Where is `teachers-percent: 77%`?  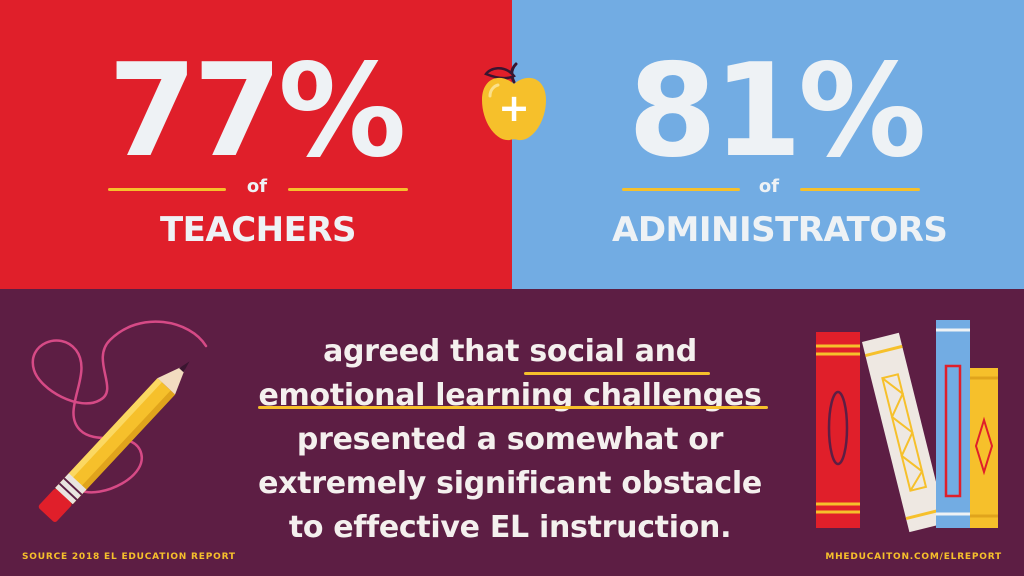 teachers-percent: 77% is located at coordinates (257, 111).